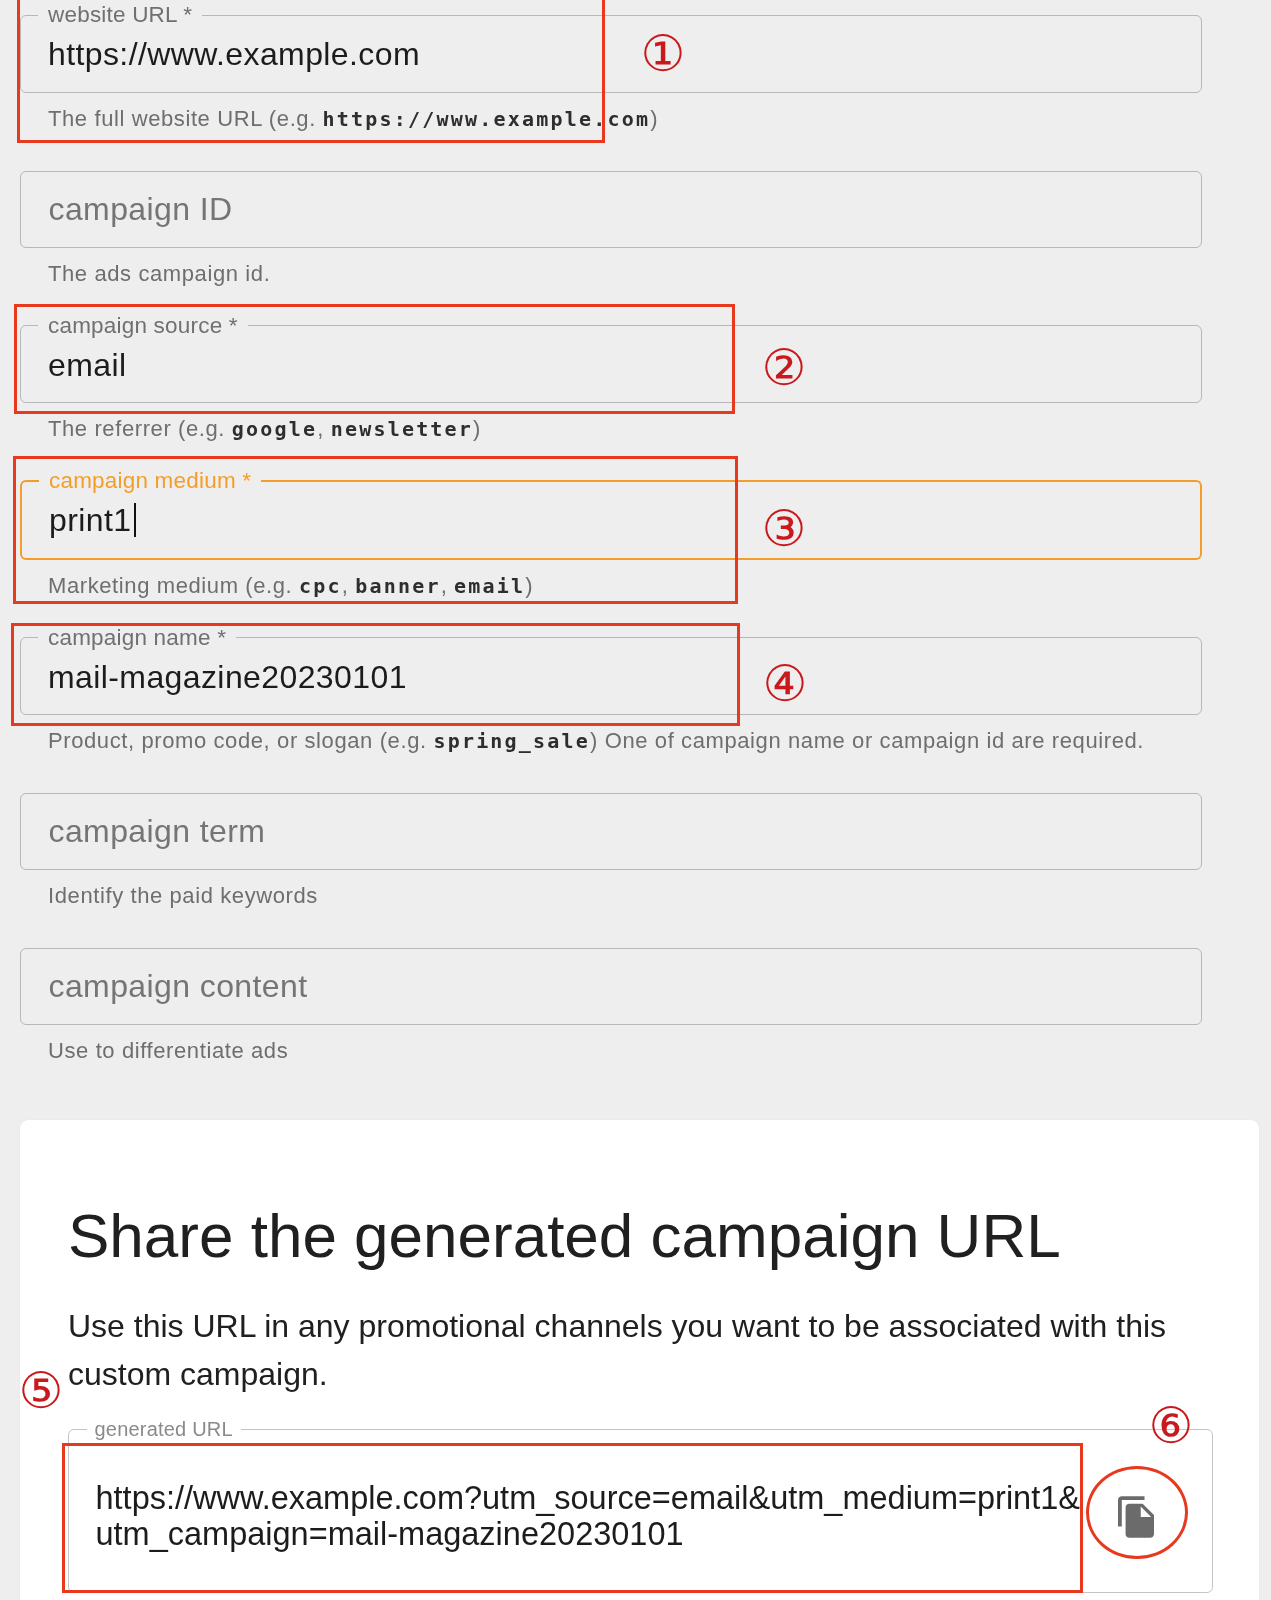  I want to click on helper-text: The referrer (e.g. google, newsletter), so click(265, 429).